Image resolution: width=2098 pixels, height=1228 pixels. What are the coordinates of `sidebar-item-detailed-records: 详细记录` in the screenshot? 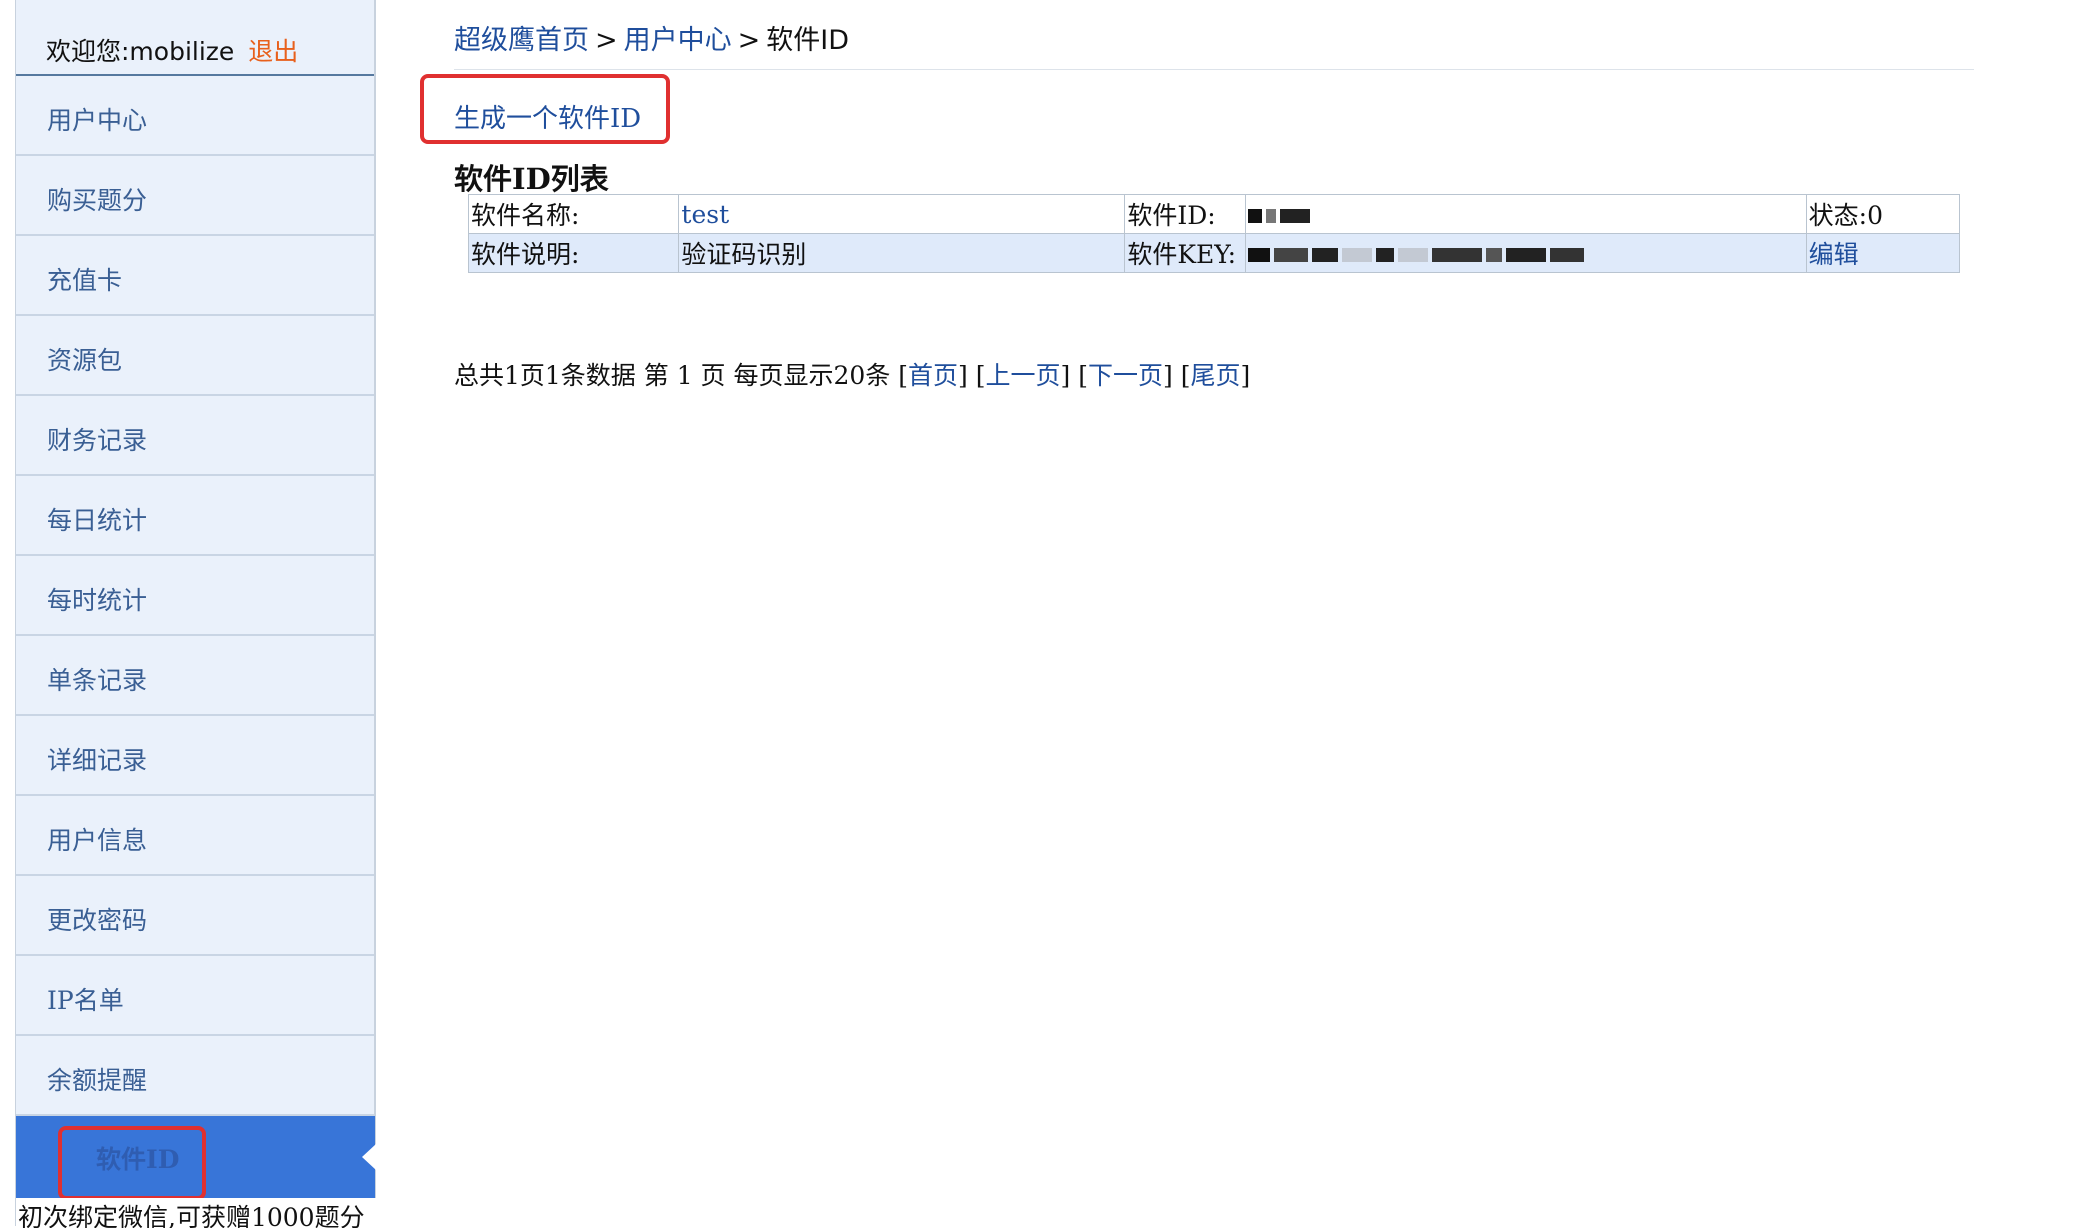 It's located at (195, 756).